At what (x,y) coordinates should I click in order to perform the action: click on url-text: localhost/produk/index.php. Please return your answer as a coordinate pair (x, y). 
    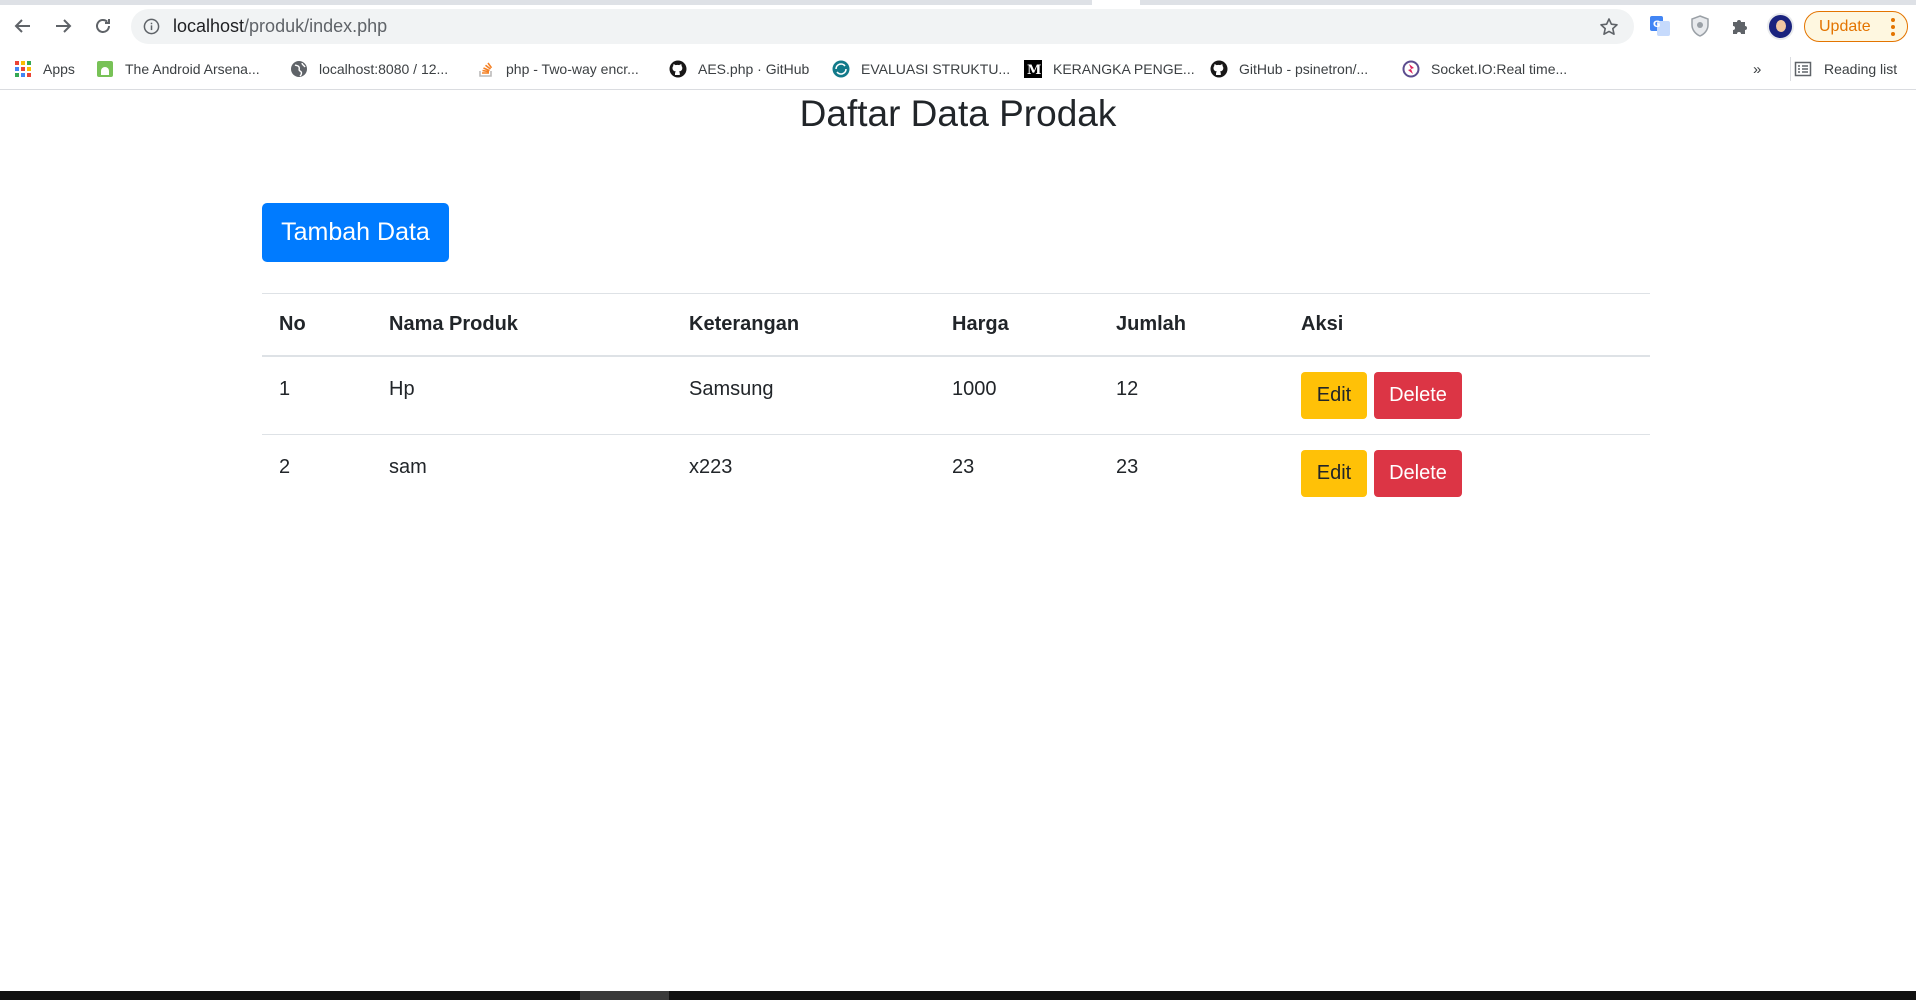
    Looking at the image, I should click on (280, 26).